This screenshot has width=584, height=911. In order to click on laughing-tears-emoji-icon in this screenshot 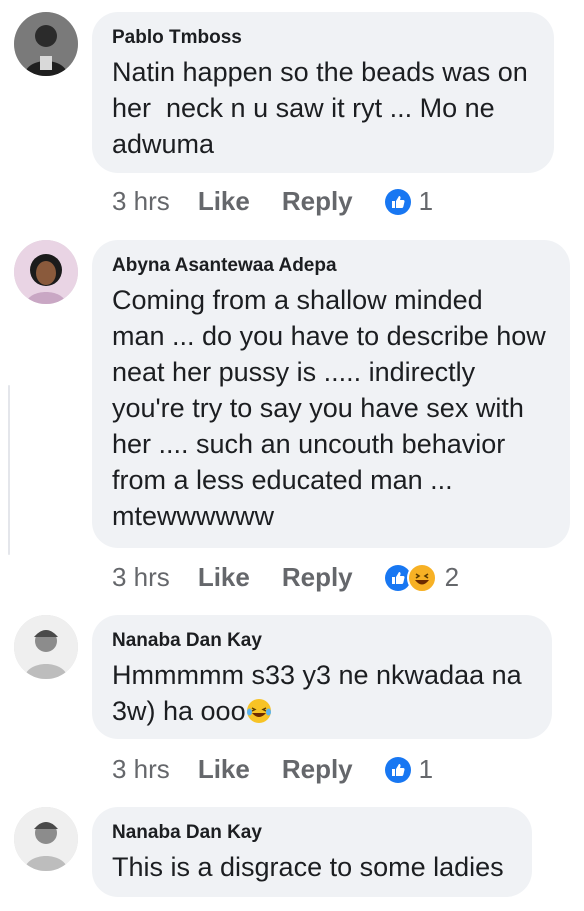, I will do `click(258, 711)`.